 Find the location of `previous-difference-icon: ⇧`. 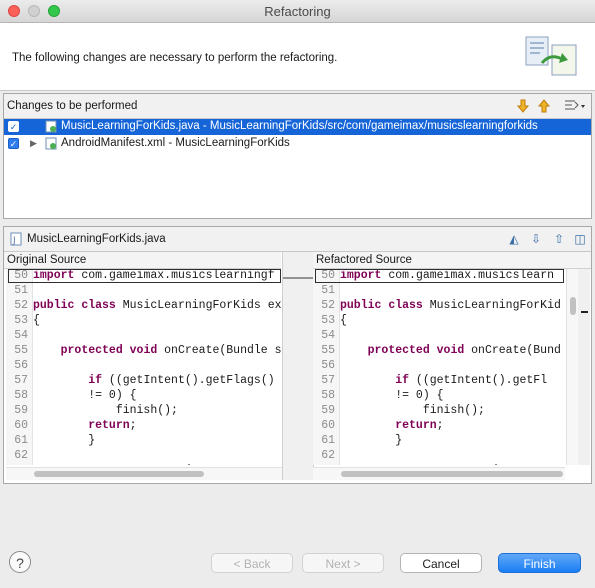

previous-difference-icon: ⇧ is located at coordinates (559, 239).